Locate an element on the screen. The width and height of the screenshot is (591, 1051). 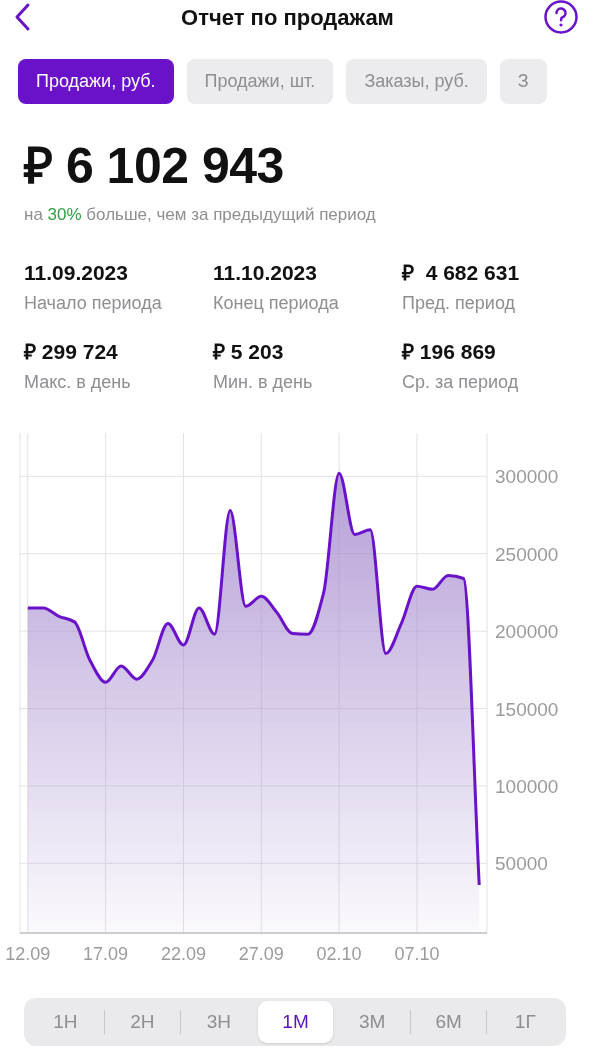
stat-label: Ср. за период is located at coordinates (461, 381).